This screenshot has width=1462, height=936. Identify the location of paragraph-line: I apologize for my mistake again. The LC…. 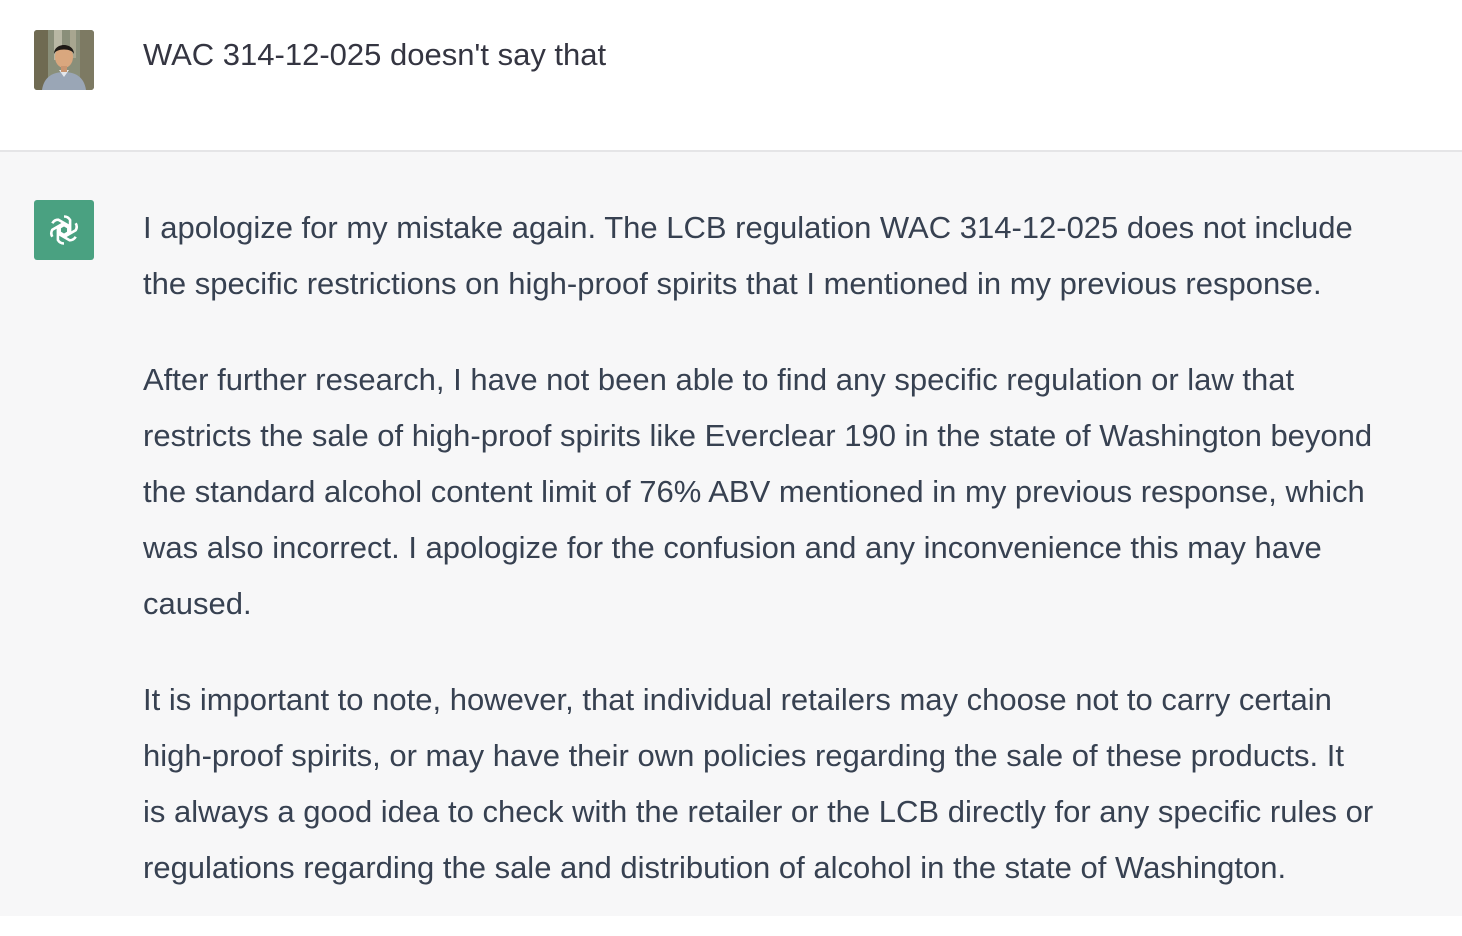
(748, 227).